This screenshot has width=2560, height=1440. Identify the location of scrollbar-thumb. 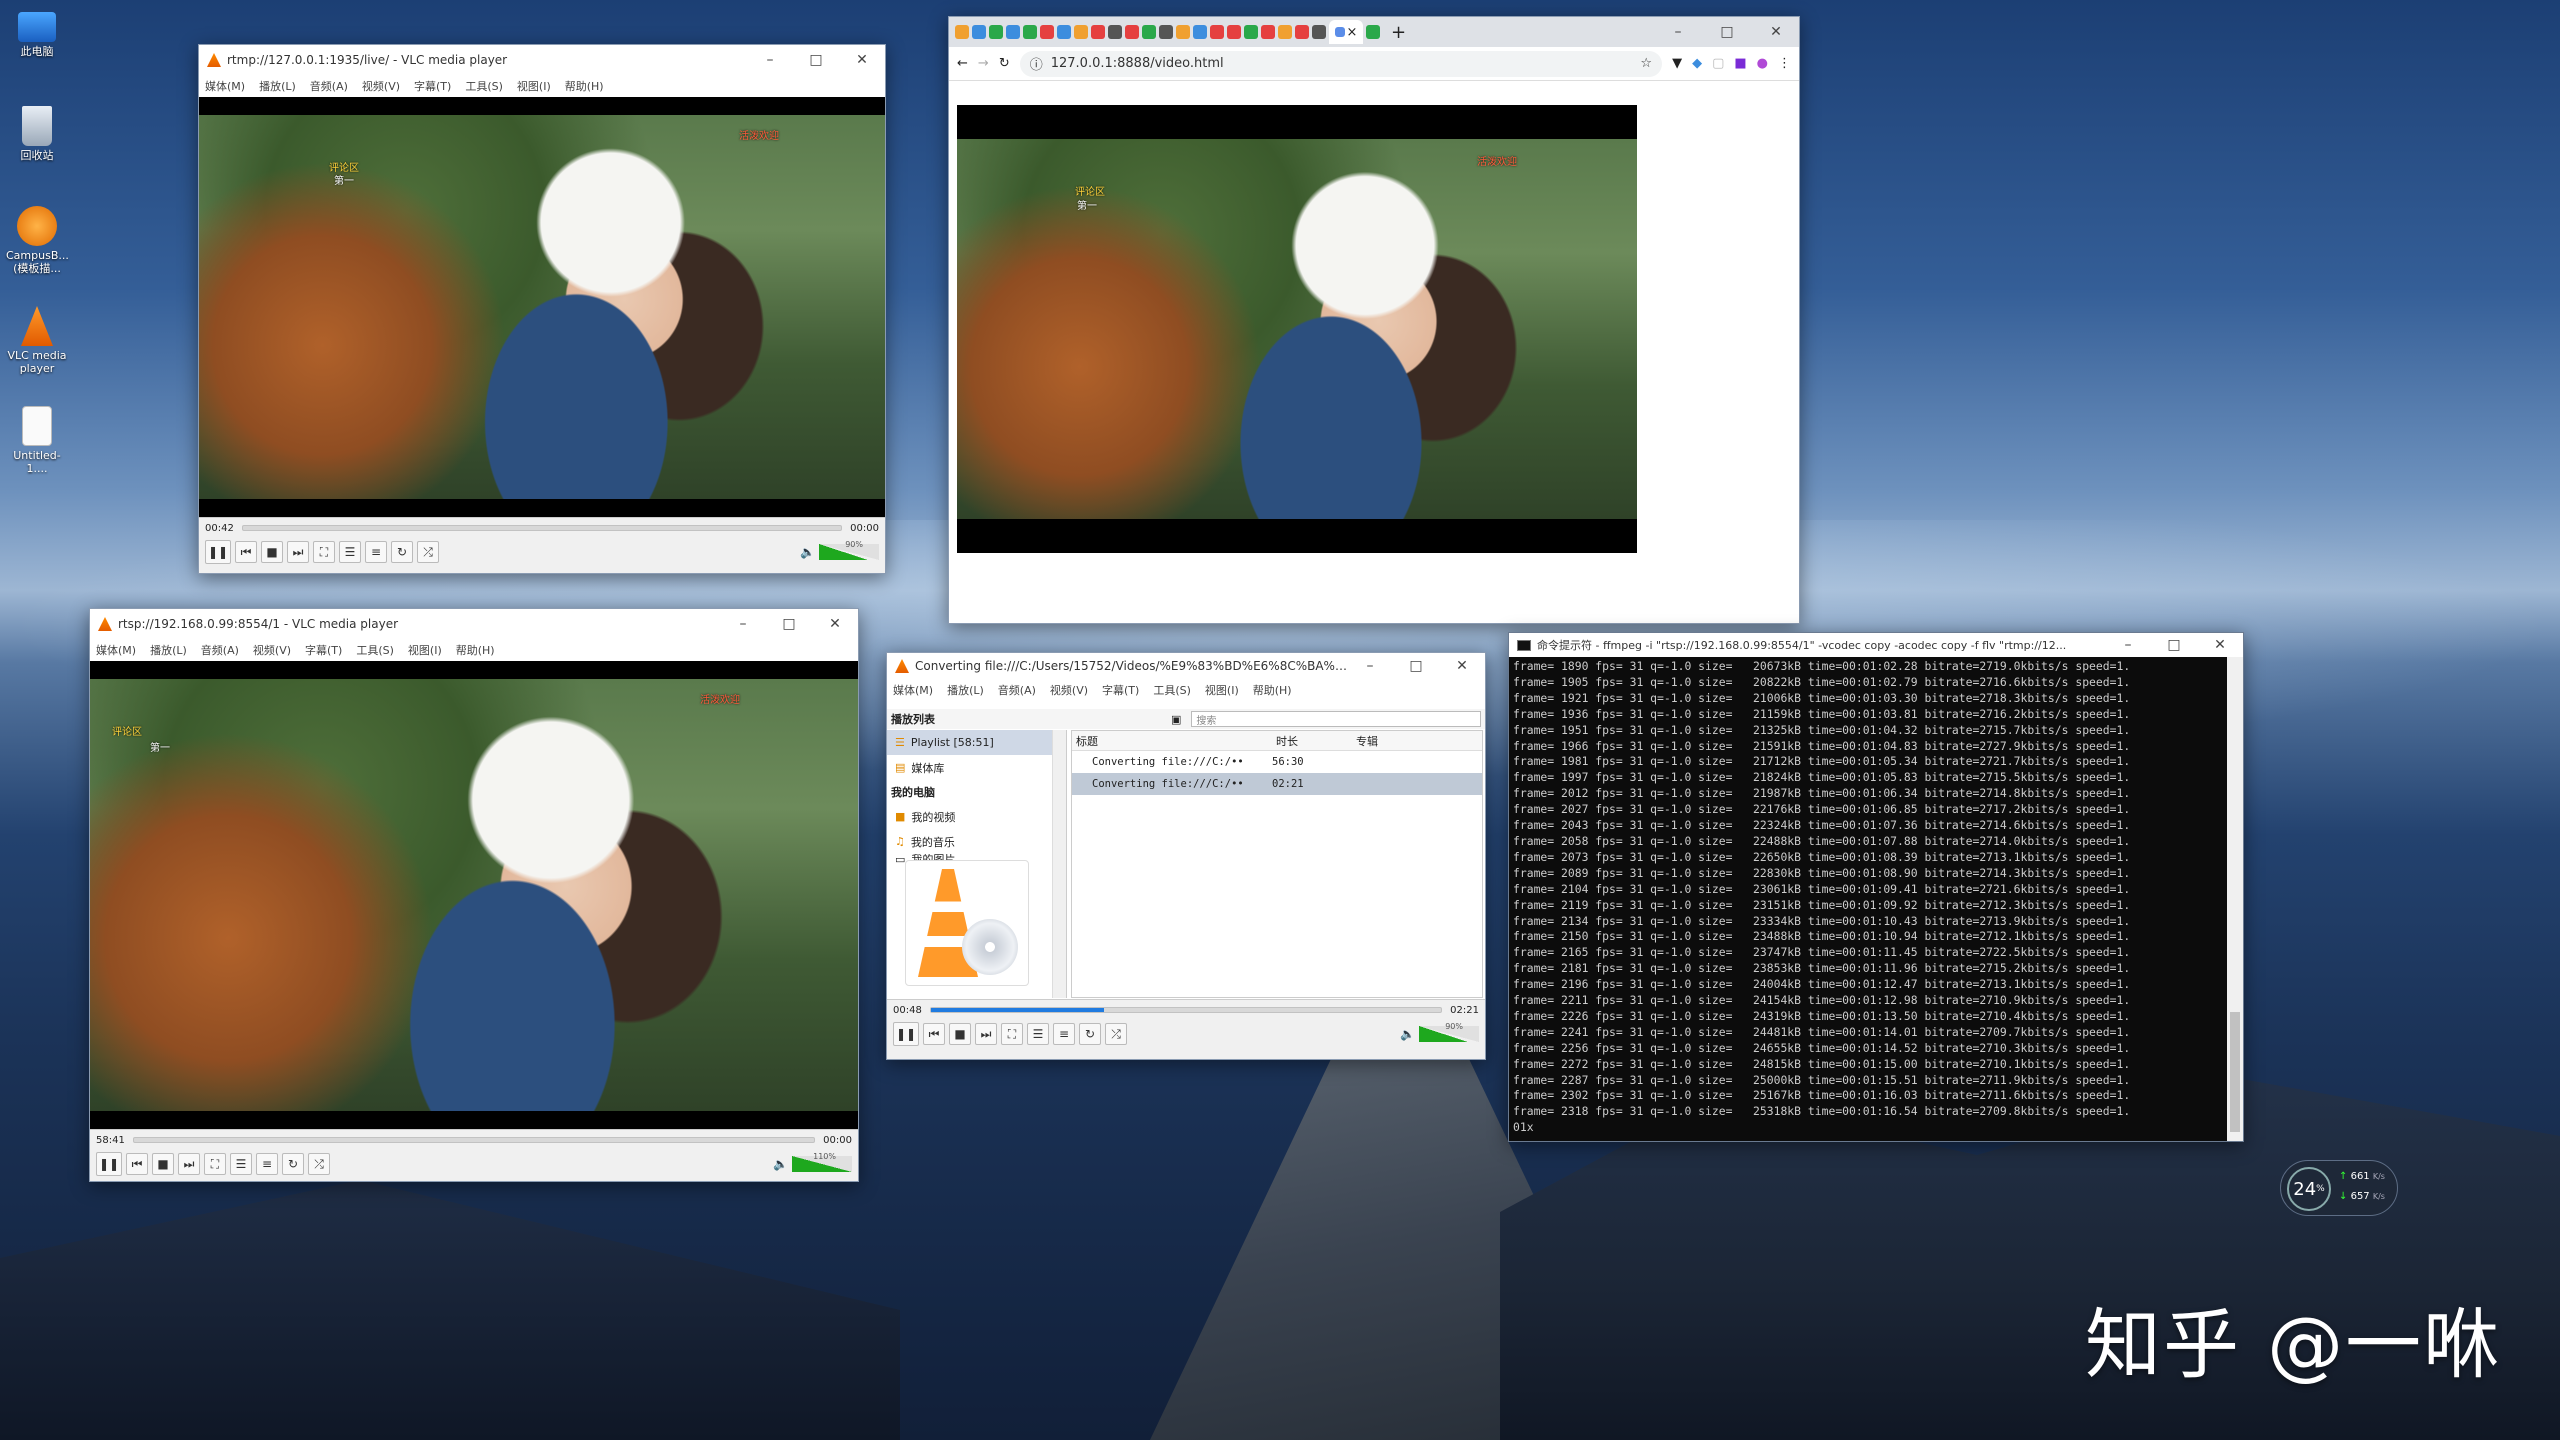
(2235, 1072).